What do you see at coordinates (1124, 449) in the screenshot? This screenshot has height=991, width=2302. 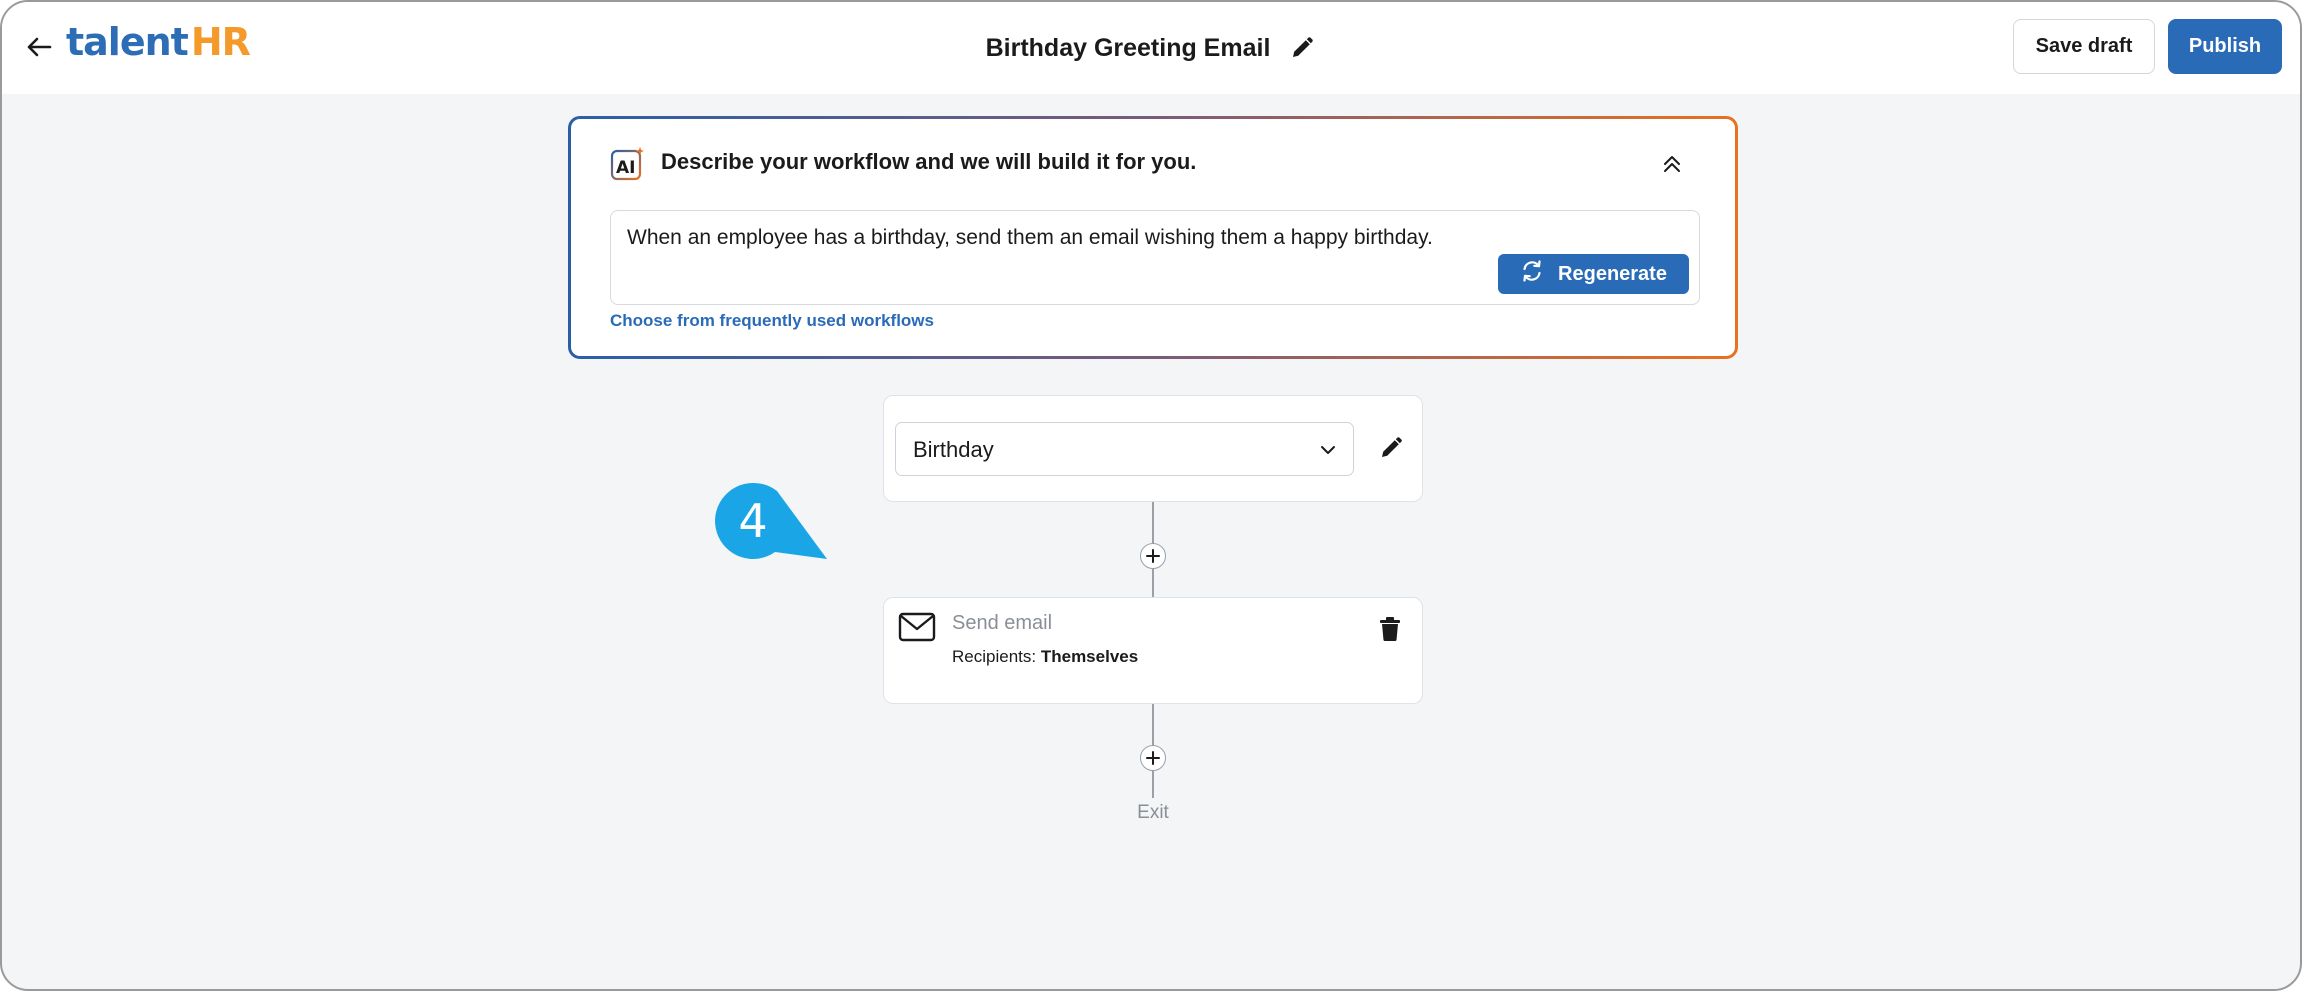 I see `trigger-dropdown: Birthday` at bounding box center [1124, 449].